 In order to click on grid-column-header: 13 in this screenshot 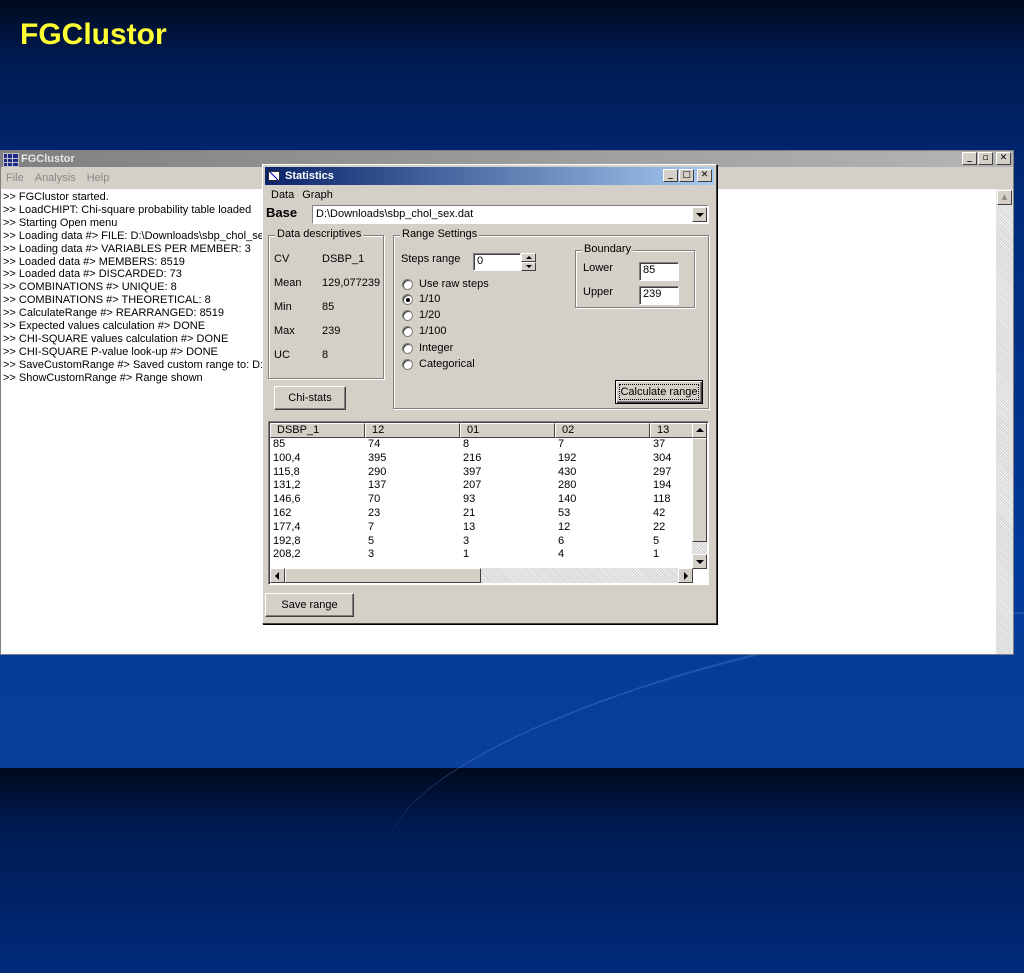, I will do `click(672, 430)`.